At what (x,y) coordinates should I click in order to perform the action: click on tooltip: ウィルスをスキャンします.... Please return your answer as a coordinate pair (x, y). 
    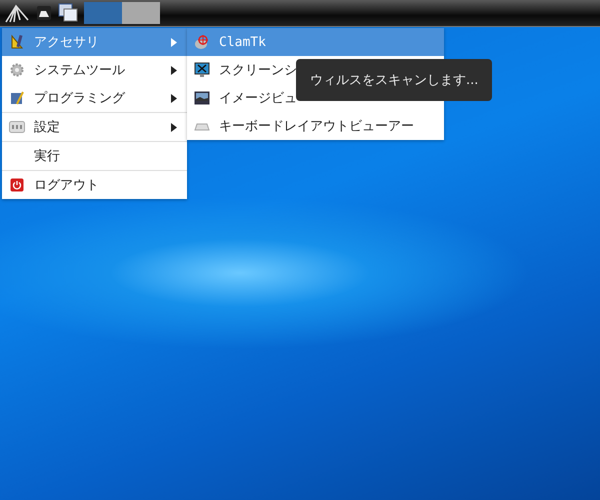
    Looking at the image, I should click on (394, 80).